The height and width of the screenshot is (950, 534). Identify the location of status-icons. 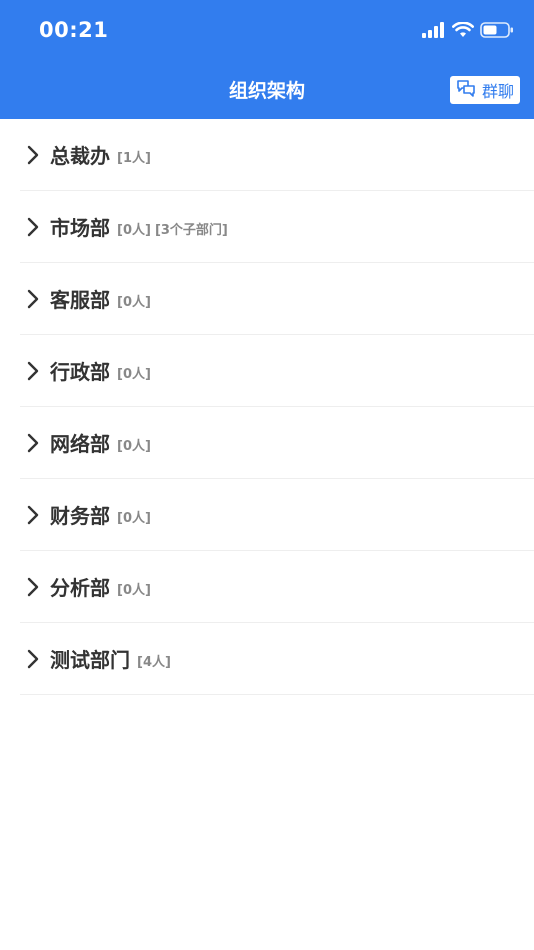
(468, 32).